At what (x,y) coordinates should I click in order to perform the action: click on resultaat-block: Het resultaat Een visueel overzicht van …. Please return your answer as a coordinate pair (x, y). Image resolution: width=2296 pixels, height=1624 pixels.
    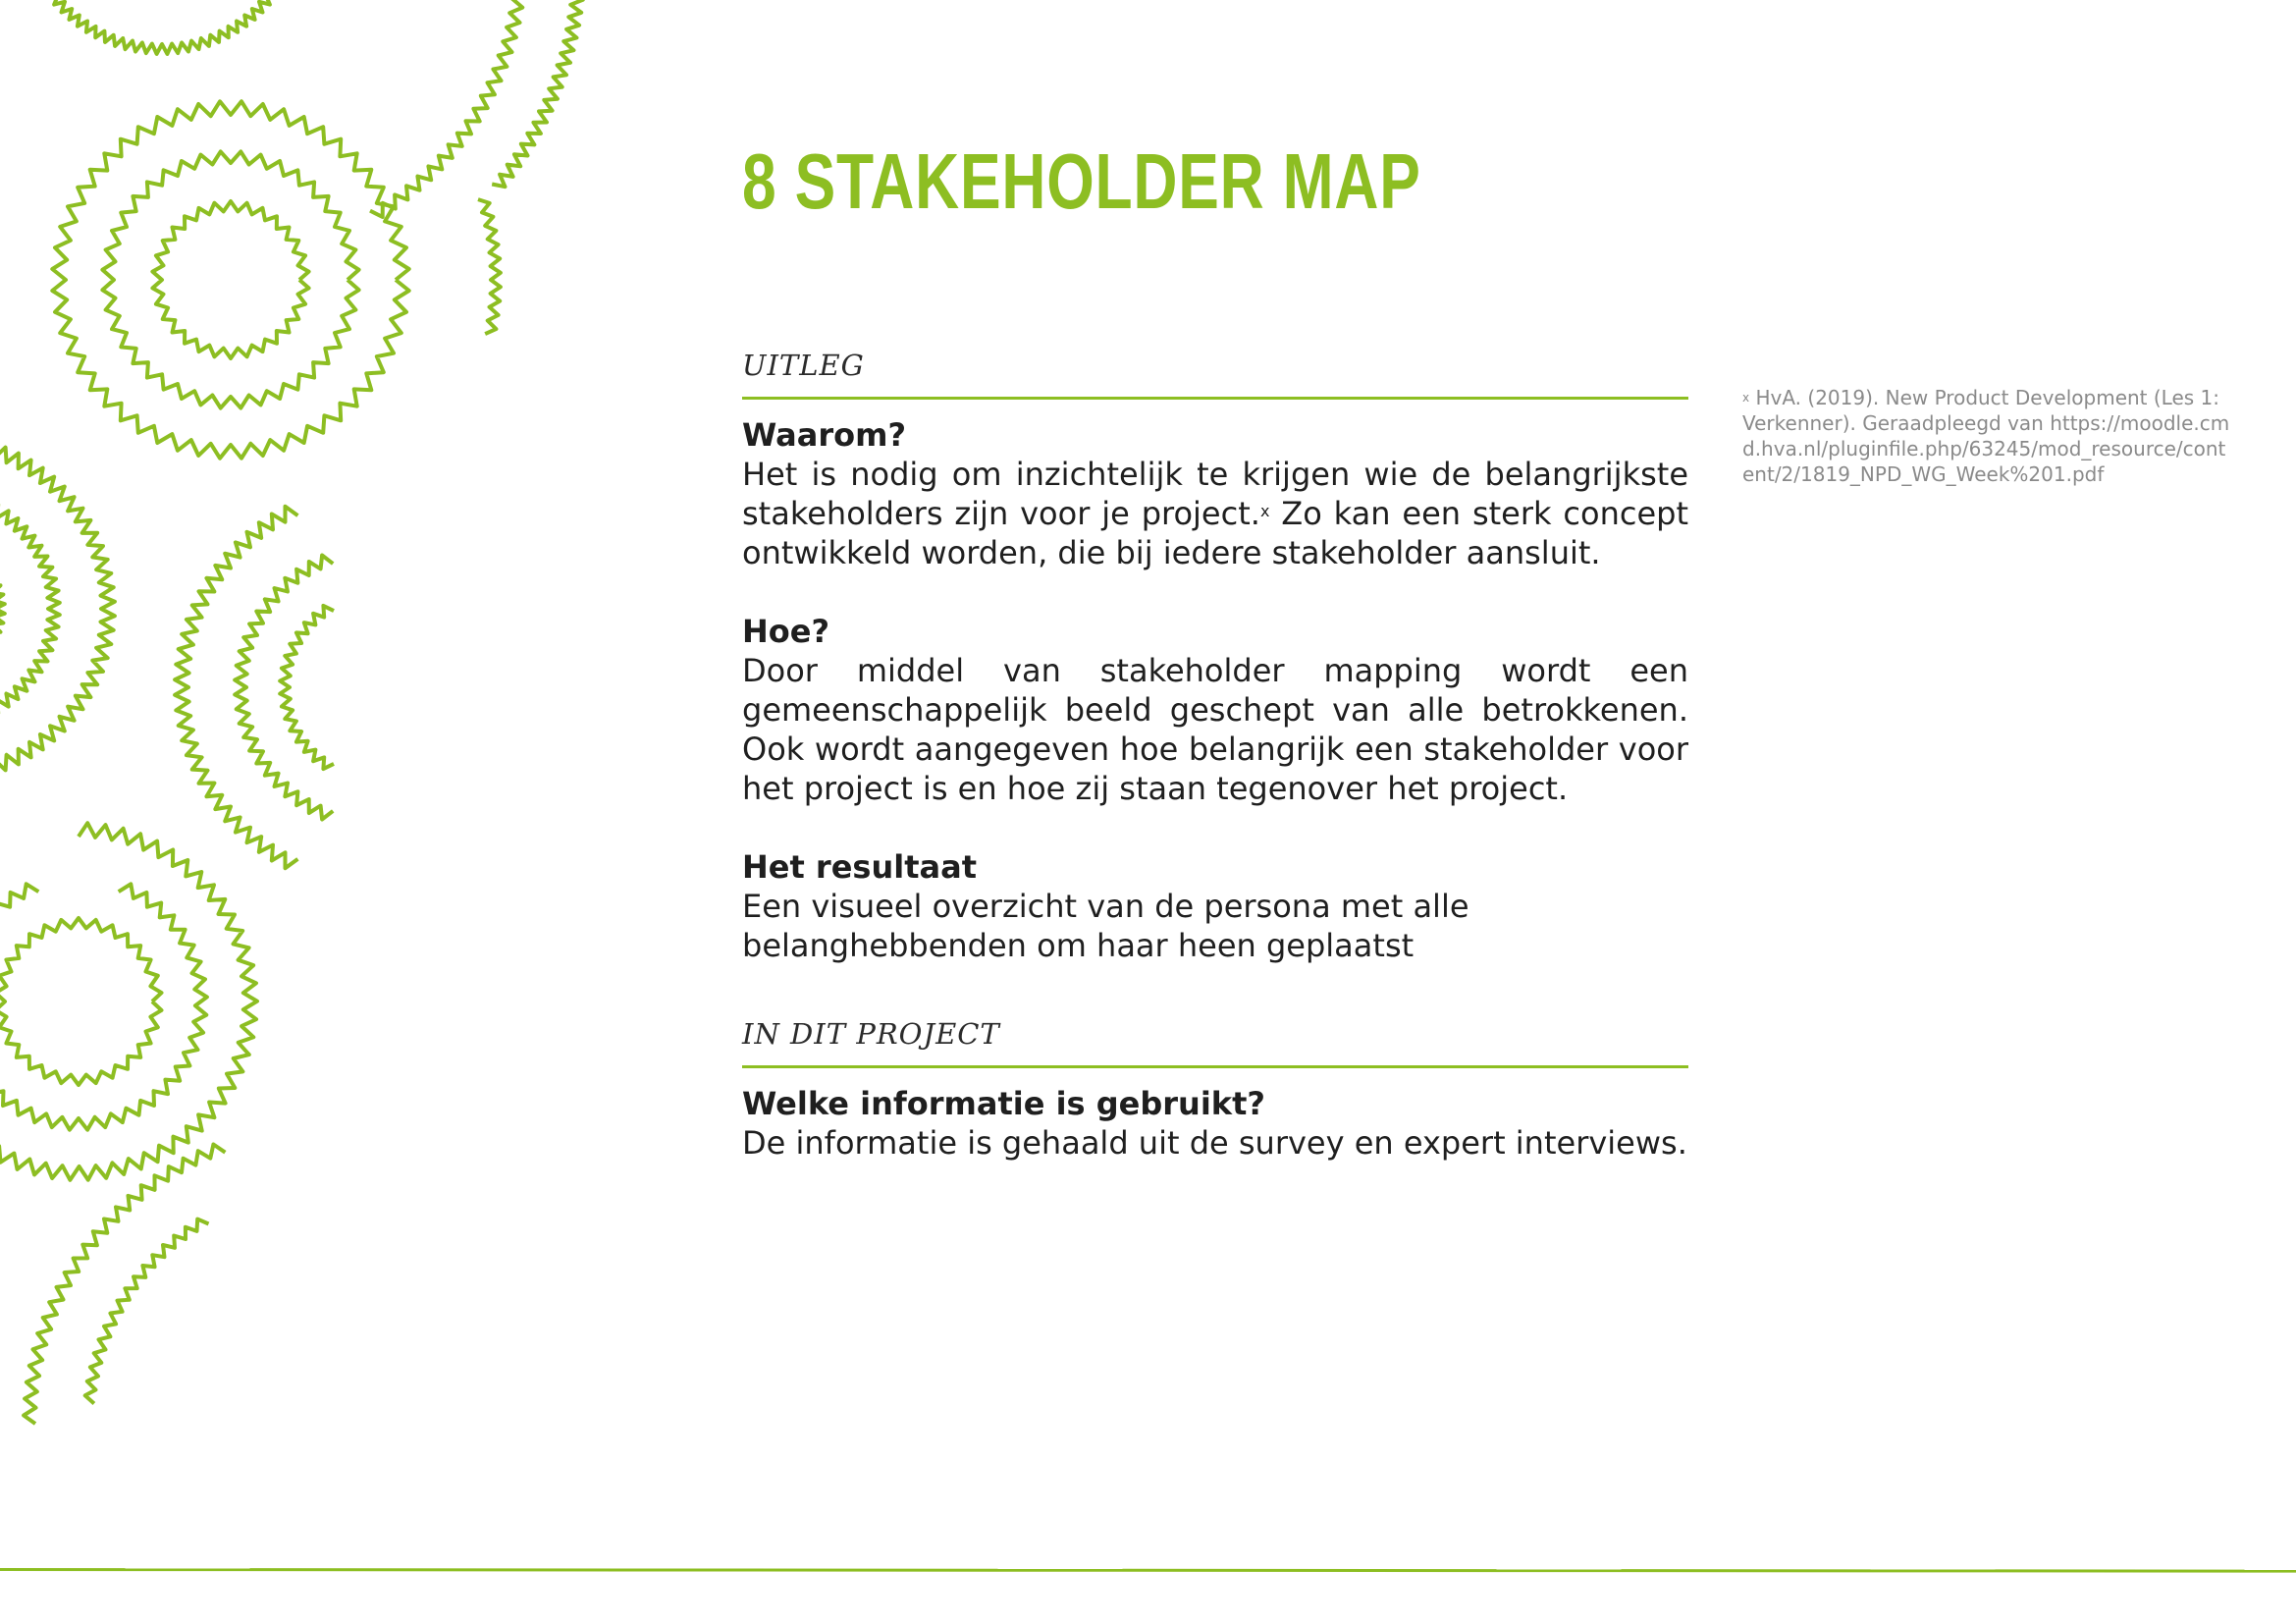
    Looking at the image, I should click on (1215, 906).